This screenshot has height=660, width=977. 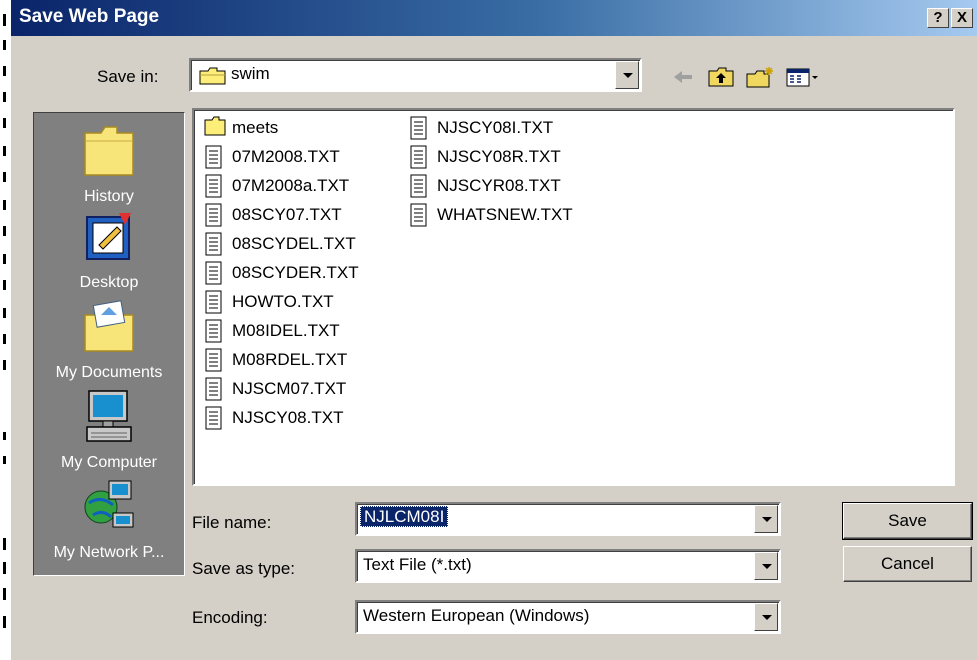 I want to click on place-label: Desktop, so click(x=109, y=282).